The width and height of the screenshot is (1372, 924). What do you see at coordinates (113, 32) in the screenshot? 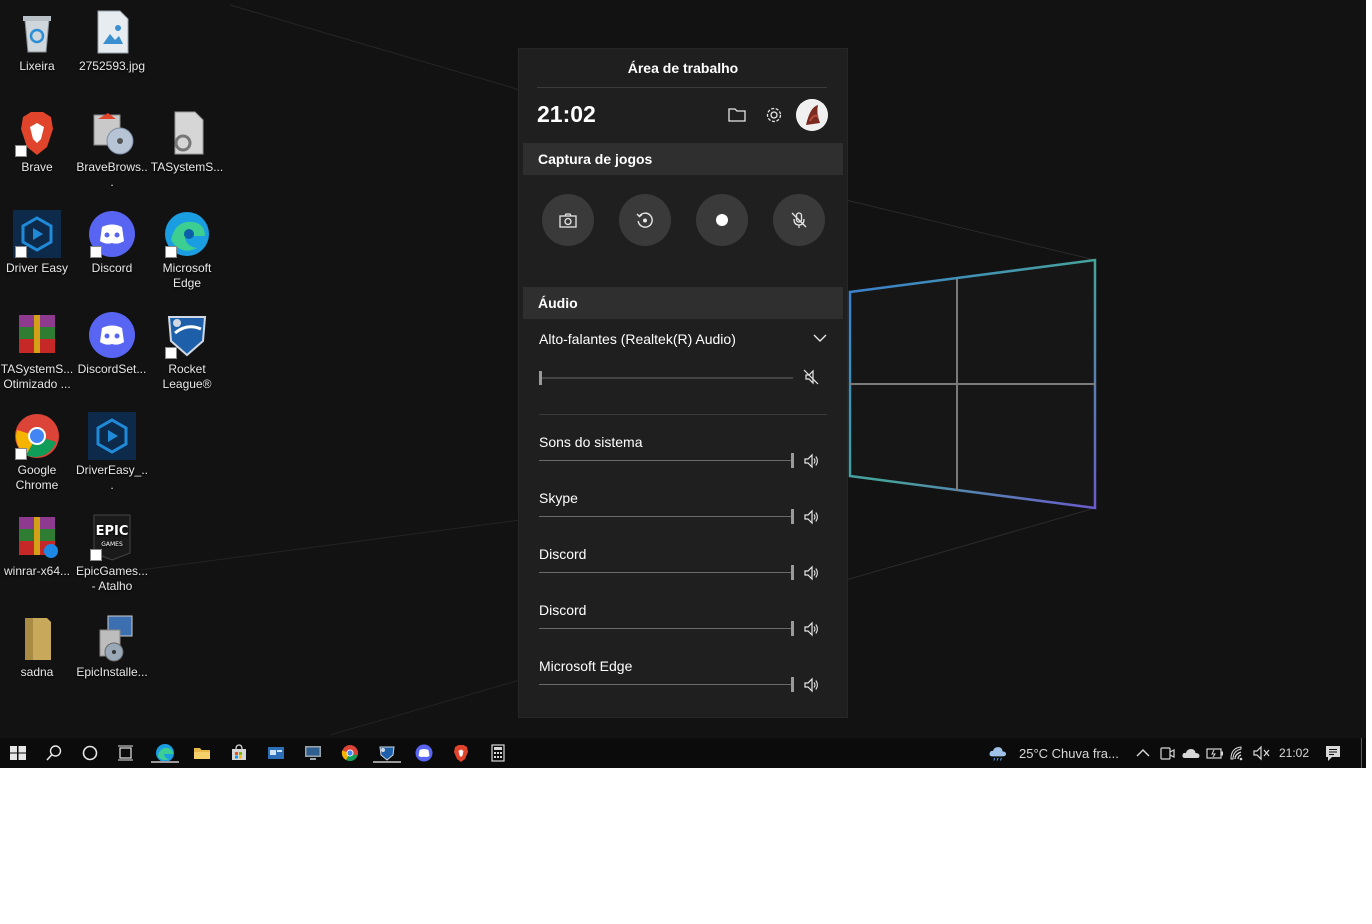
I see `image-file-icon` at bounding box center [113, 32].